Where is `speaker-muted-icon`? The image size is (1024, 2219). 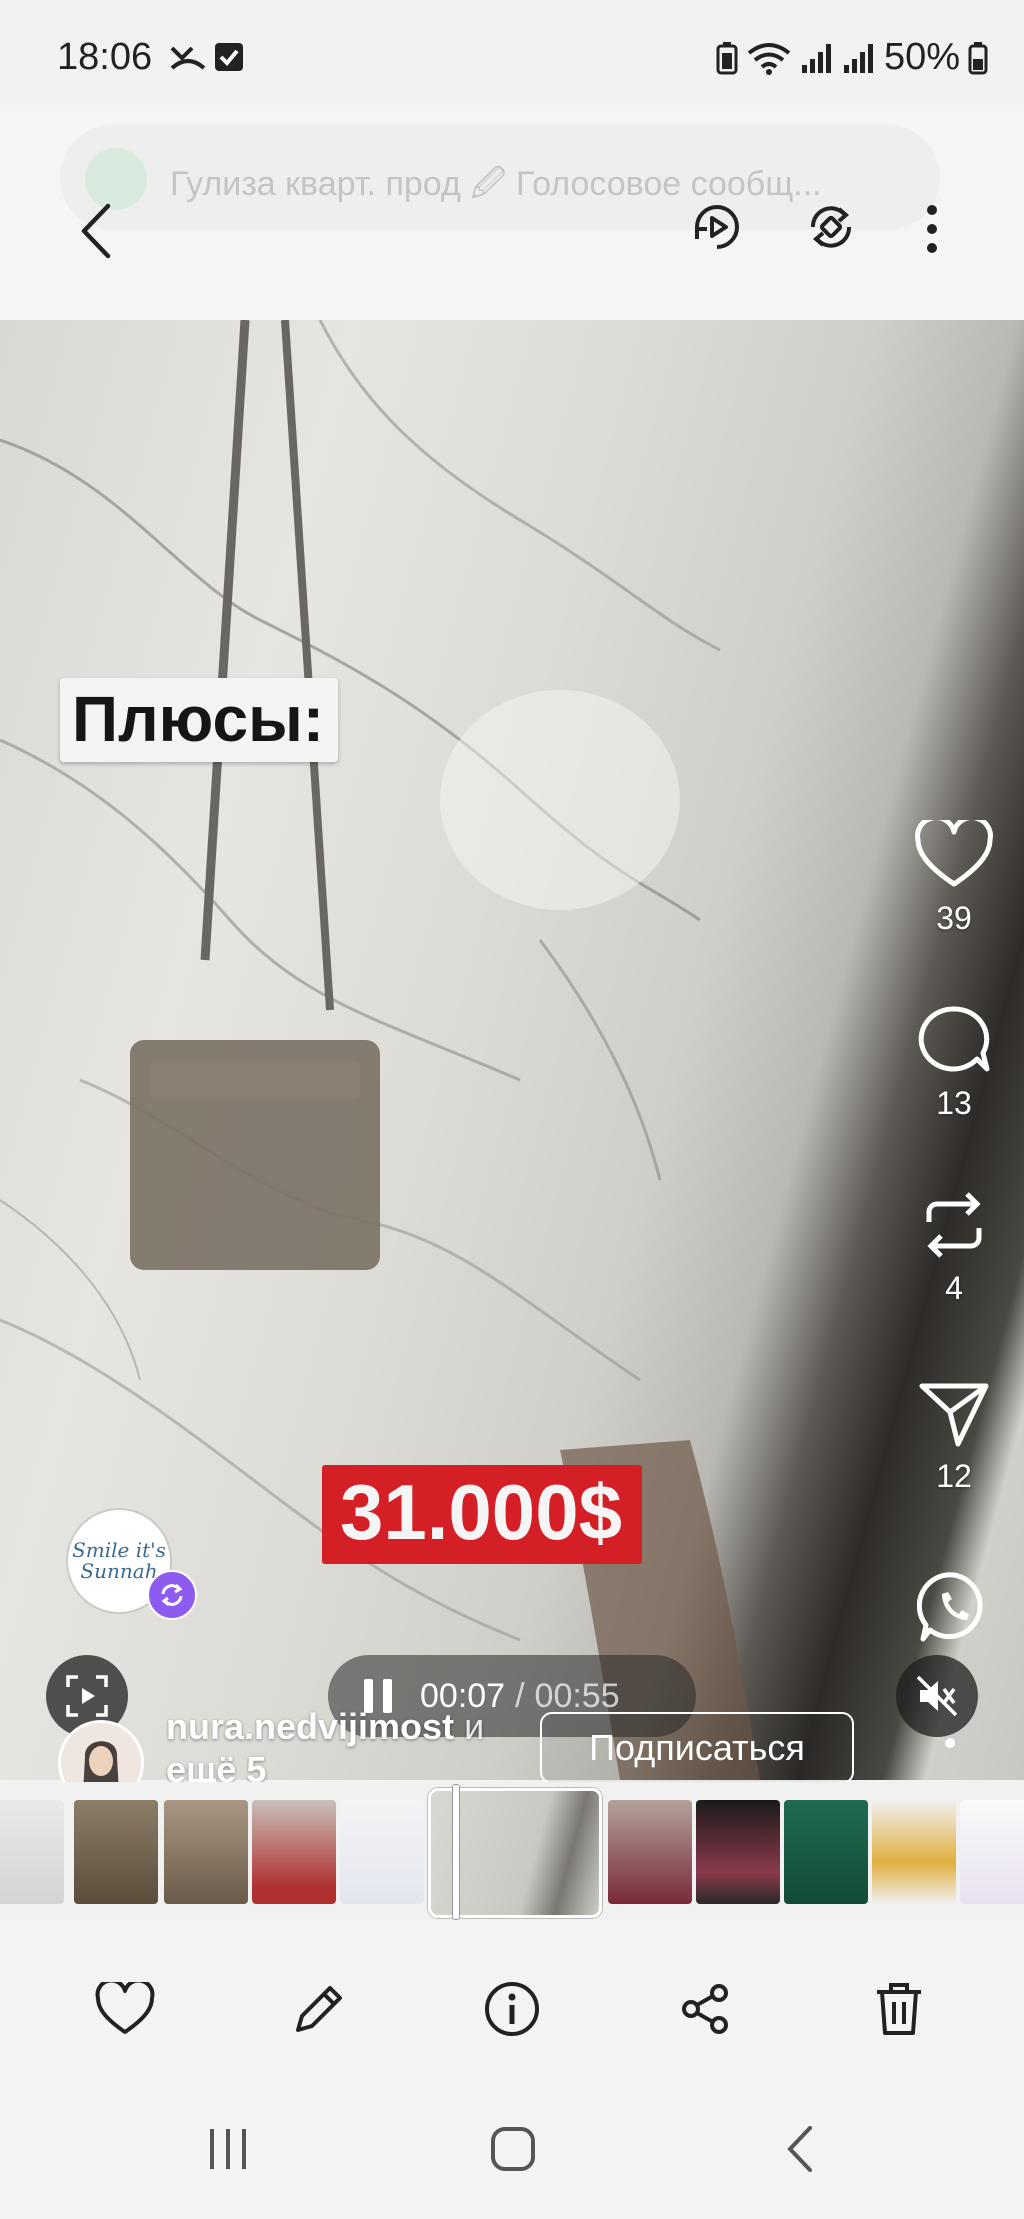
speaker-muted-icon is located at coordinates (937, 1696).